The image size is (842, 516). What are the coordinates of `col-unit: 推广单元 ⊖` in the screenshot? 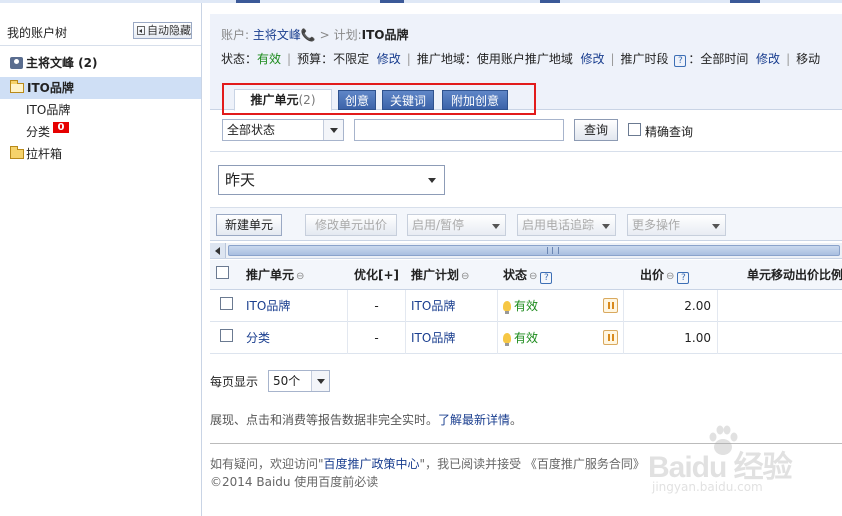 It's located at (275, 275).